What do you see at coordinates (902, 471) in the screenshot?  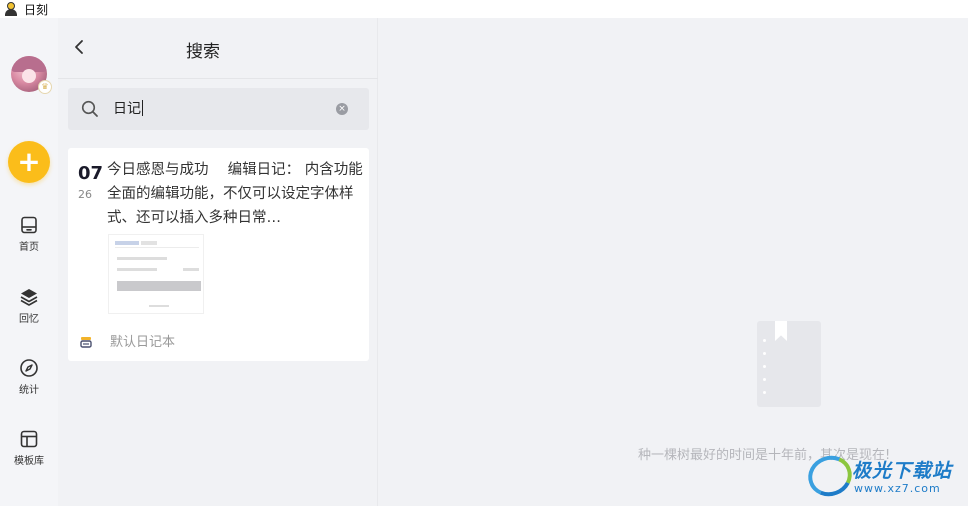 I see `watermark-name: 极光下载站` at bounding box center [902, 471].